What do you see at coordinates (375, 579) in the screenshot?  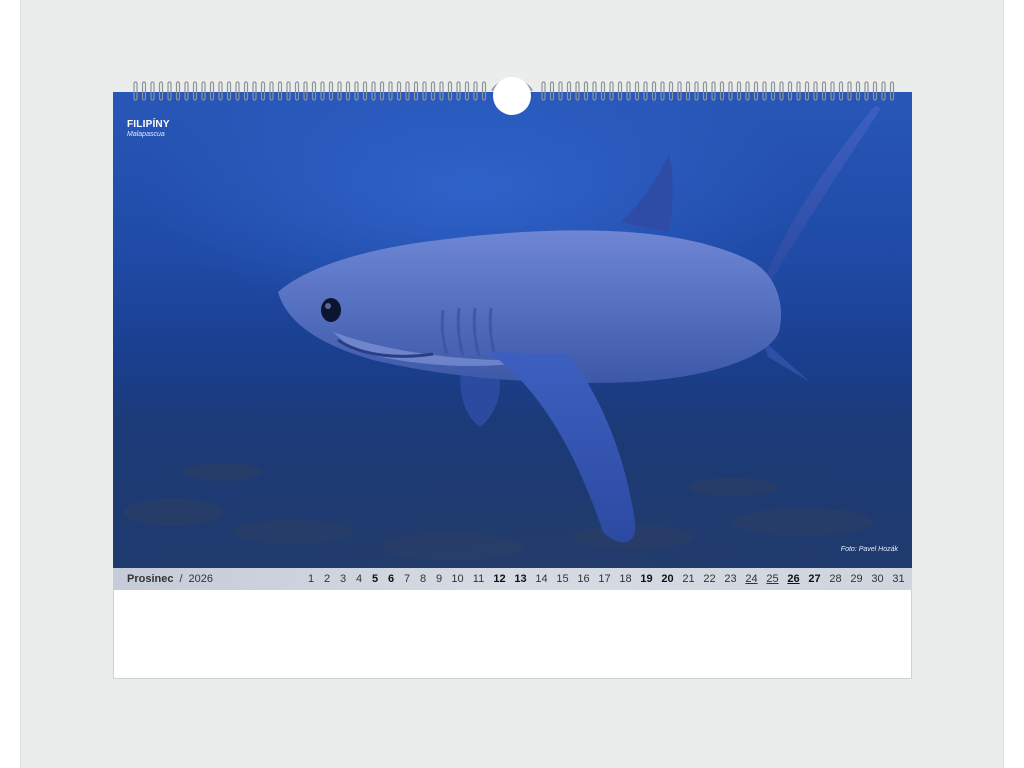 I see `day-5: 5` at bounding box center [375, 579].